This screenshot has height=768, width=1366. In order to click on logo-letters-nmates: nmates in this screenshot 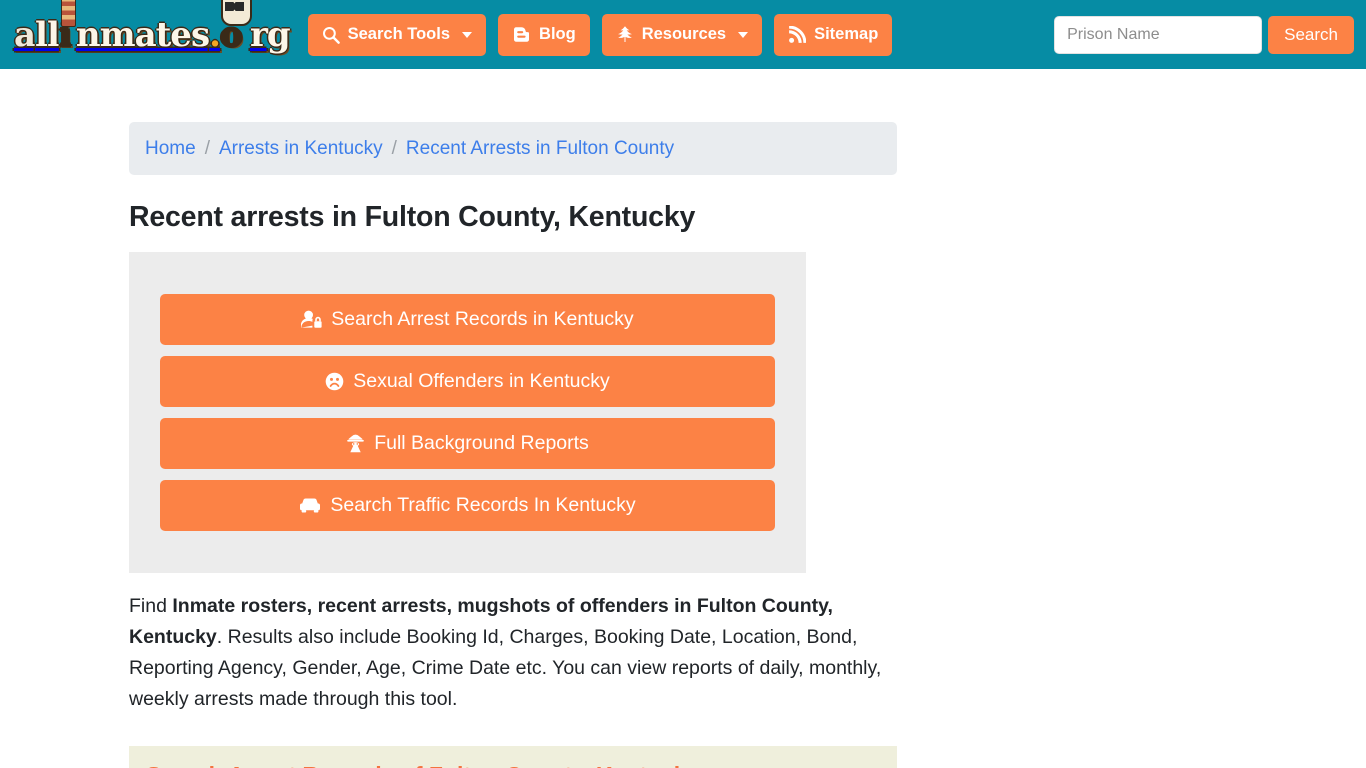, I will do `click(142, 34)`.